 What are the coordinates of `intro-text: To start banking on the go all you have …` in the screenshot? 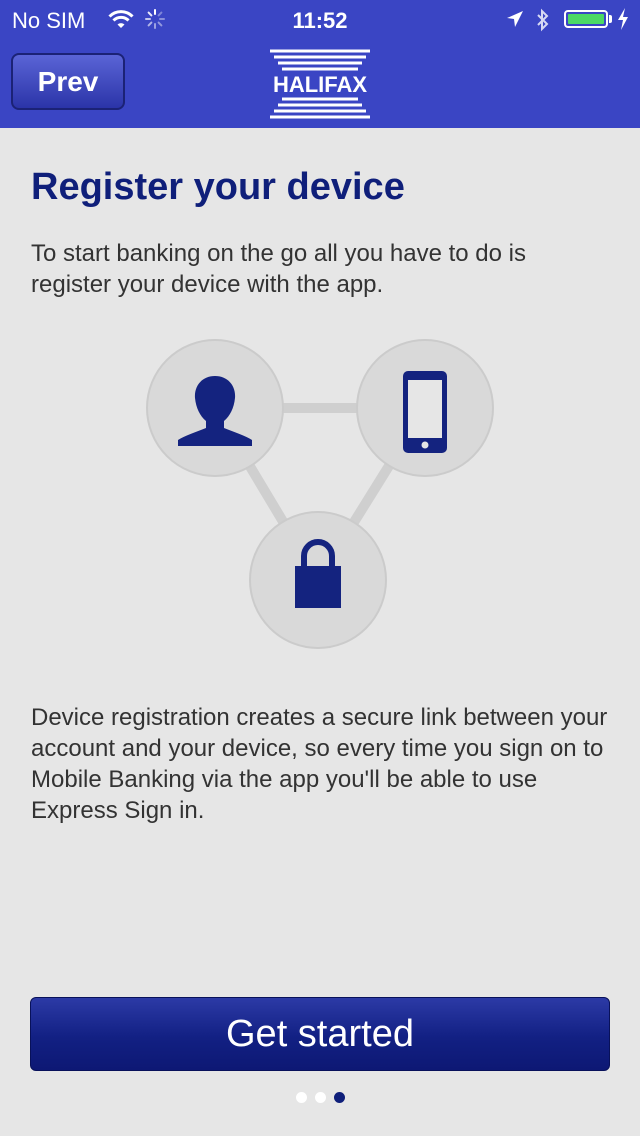 It's located at (278, 269).